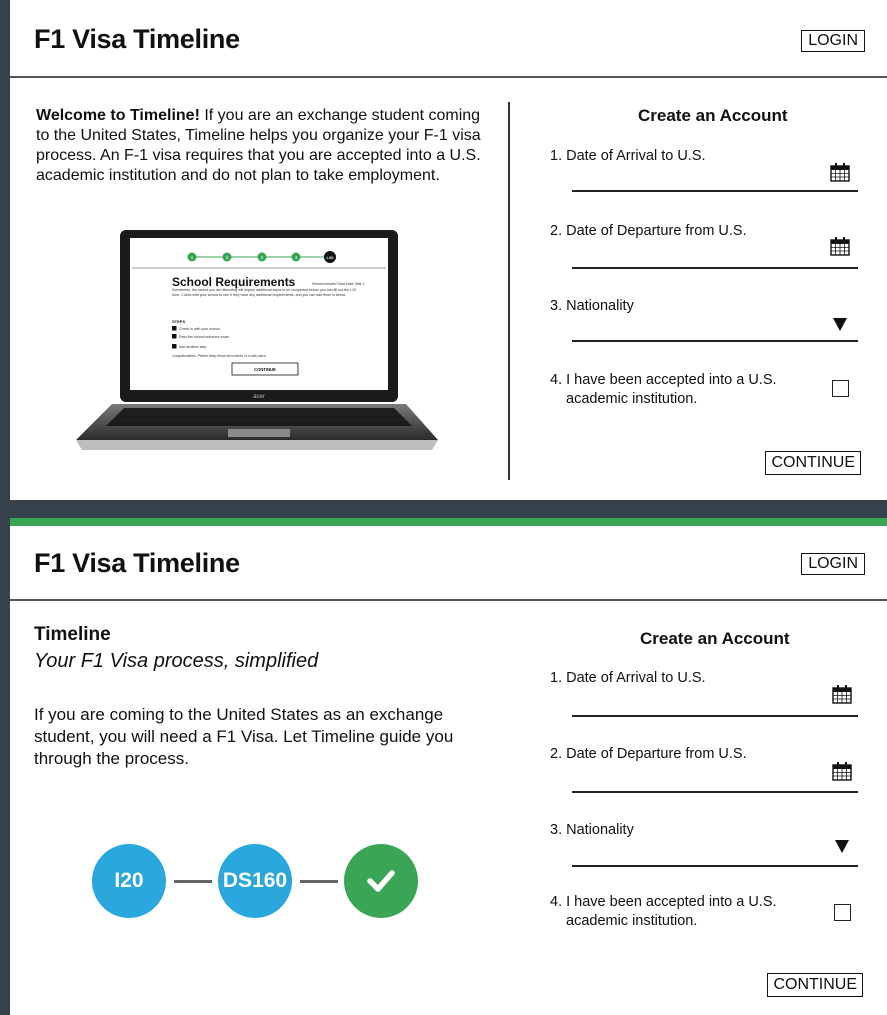 This screenshot has height=1015, width=887. I want to click on laptop-item-1: Check in with your school, so click(199, 329).